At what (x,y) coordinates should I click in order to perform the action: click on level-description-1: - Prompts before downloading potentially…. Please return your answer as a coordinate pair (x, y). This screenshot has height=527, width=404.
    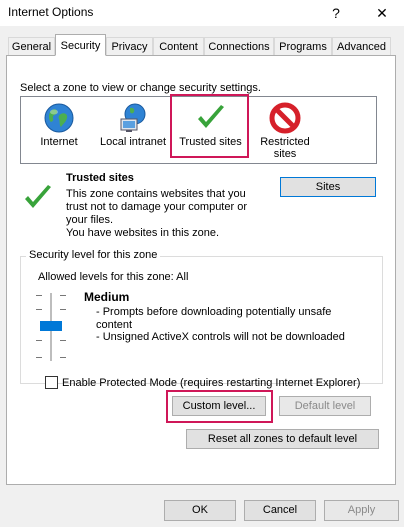
    Looking at the image, I should click on (214, 318).